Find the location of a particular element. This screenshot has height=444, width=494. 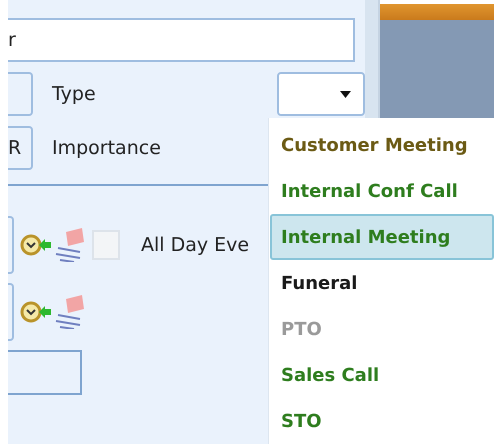

type-side-button is located at coordinates (20, 94).